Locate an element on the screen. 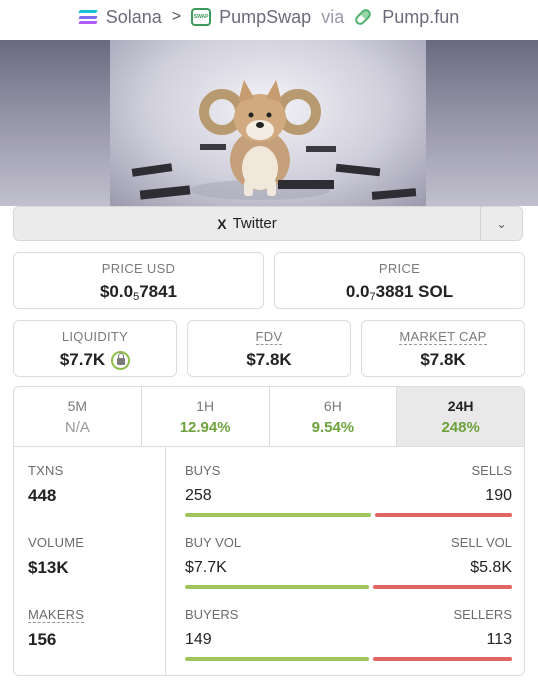  sellers-value: 113 is located at coordinates (499, 639).